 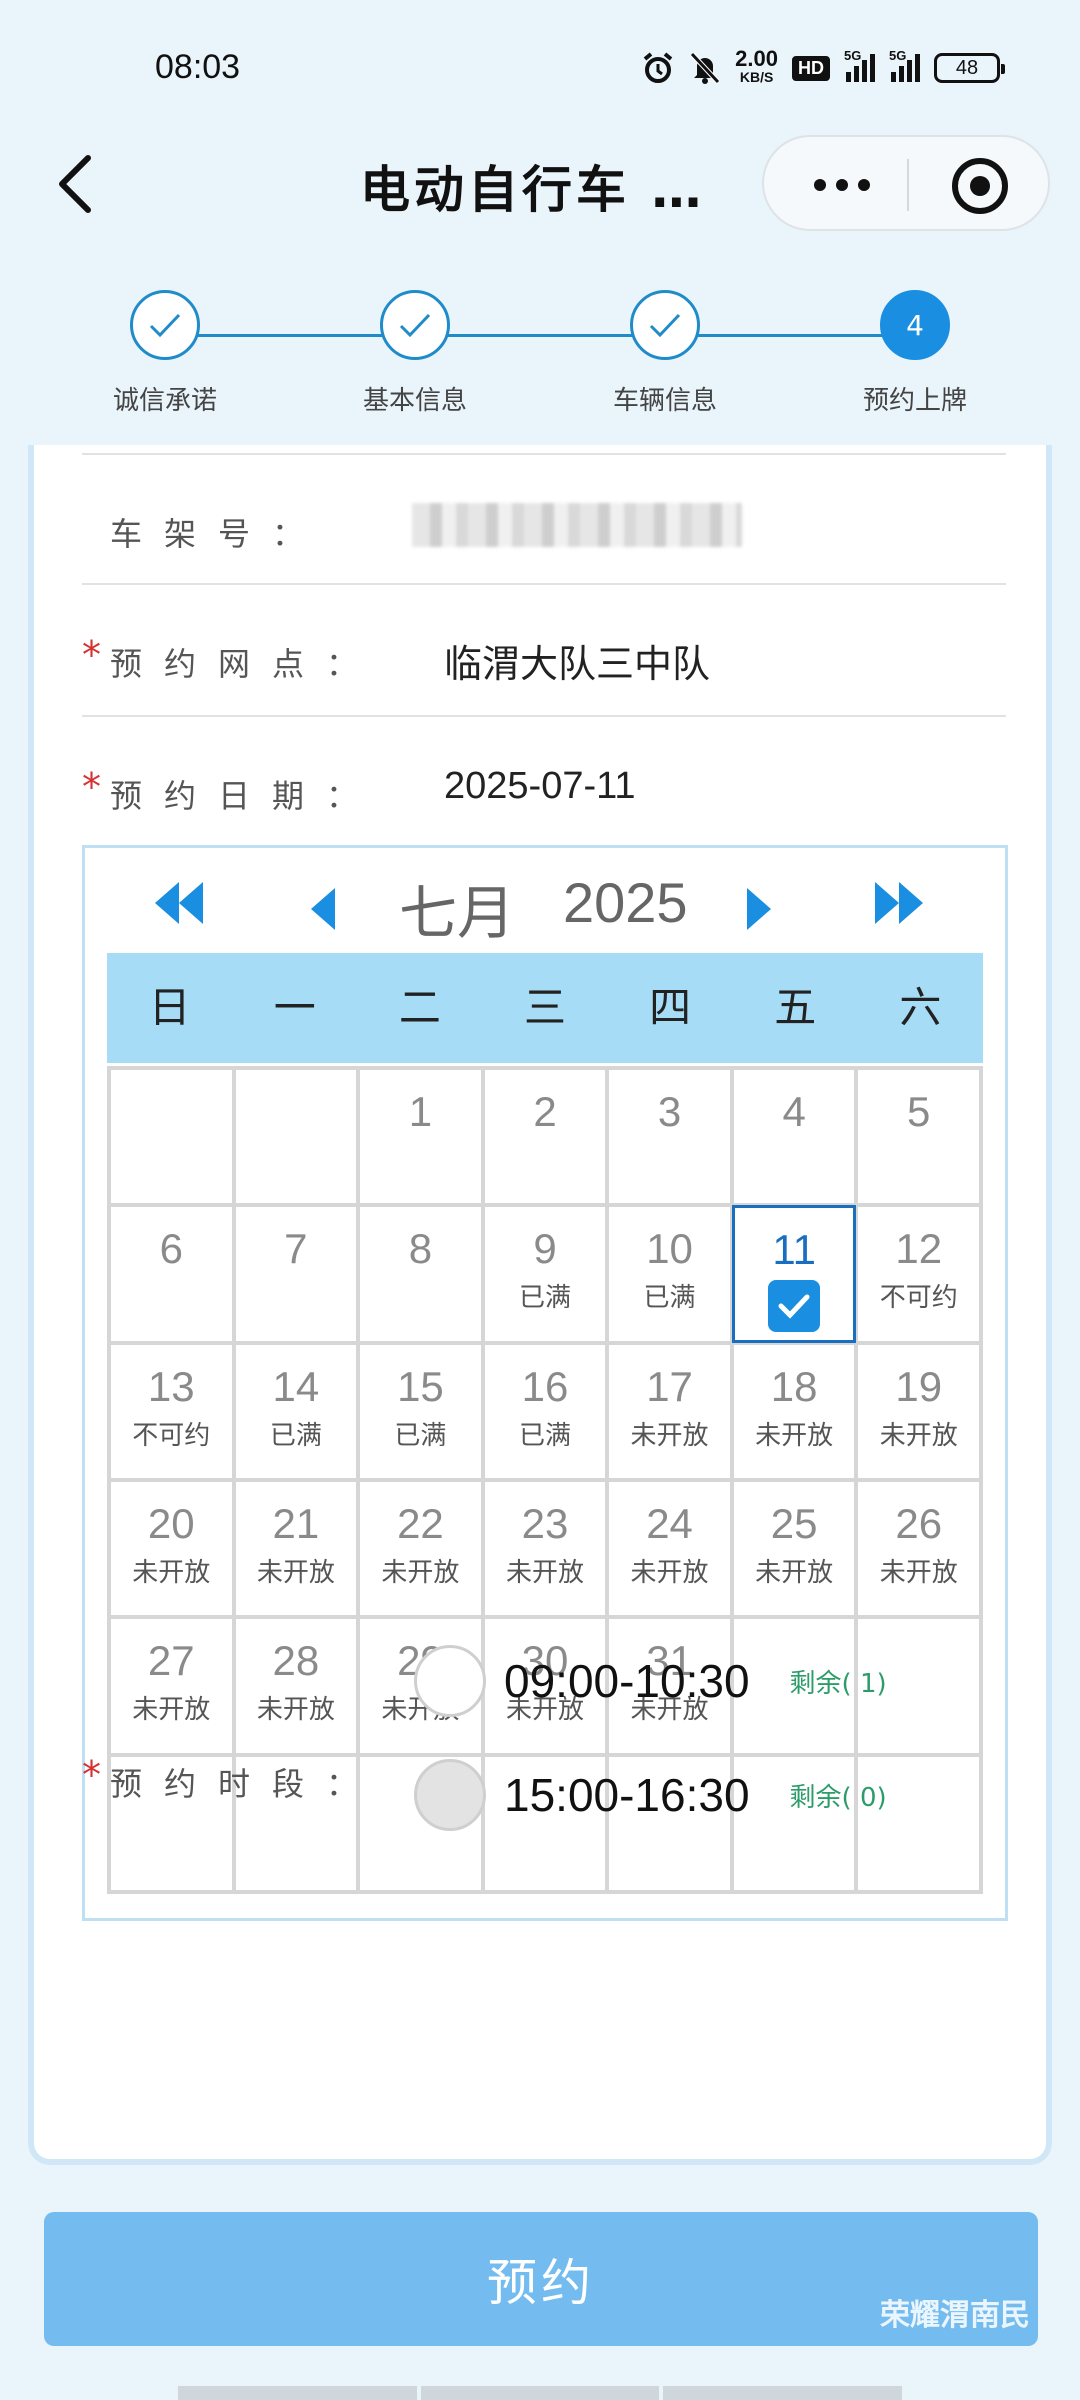 I want to click on speed-value: 2.00, so click(x=756, y=58).